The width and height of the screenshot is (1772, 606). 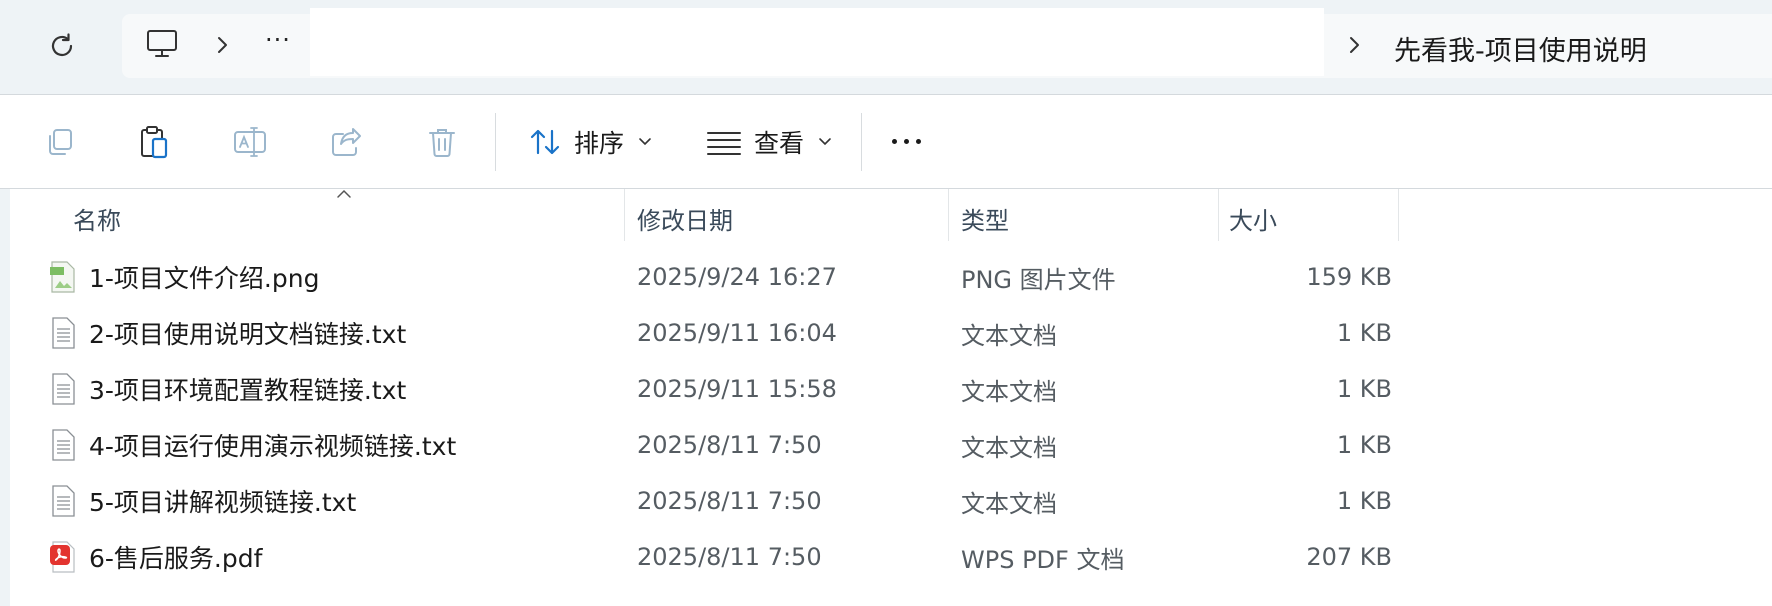 What do you see at coordinates (985, 218) in the screenshot?
I see `column-header-type: 类型` at bounding box center [985, 218].